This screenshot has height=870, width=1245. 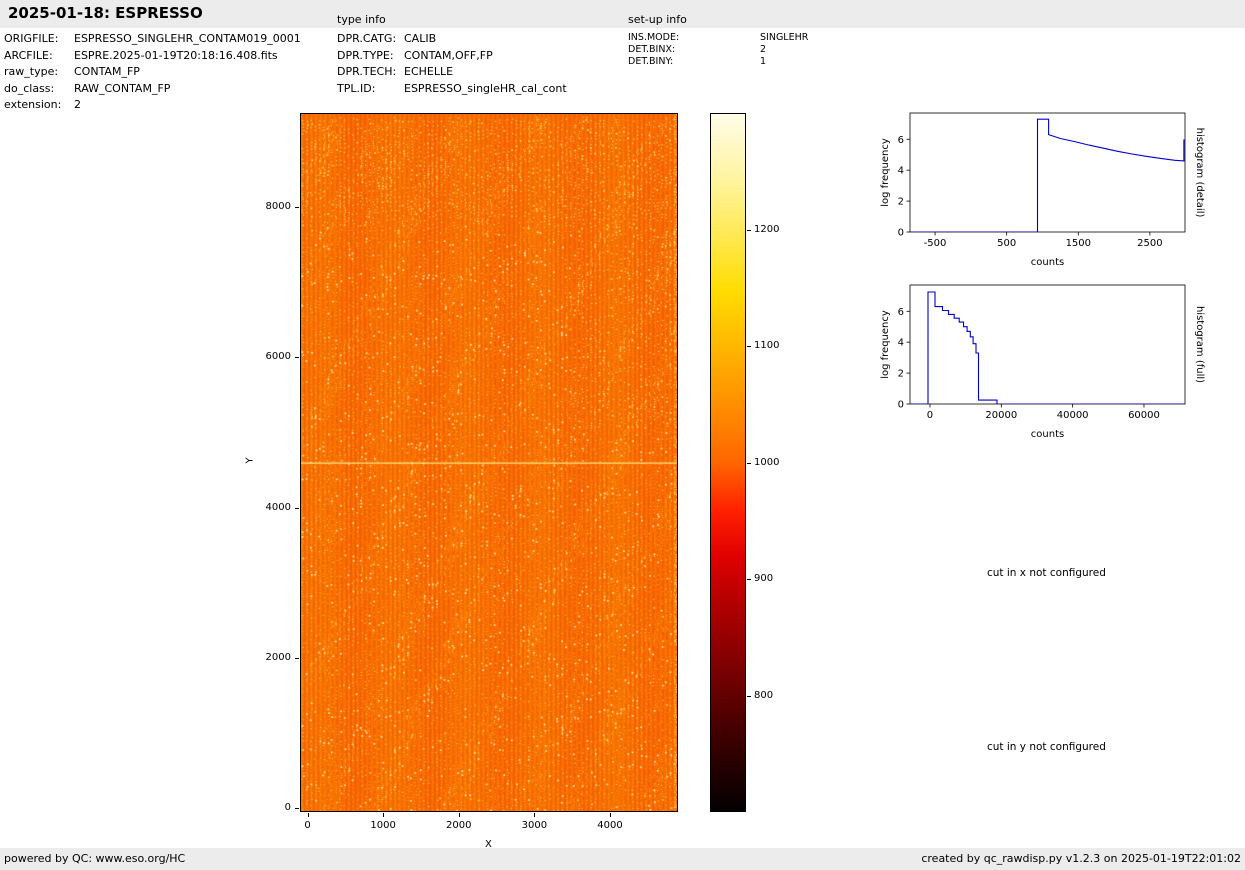 I want to click on meta-row: extension: 2, so click(x=152, y=105).